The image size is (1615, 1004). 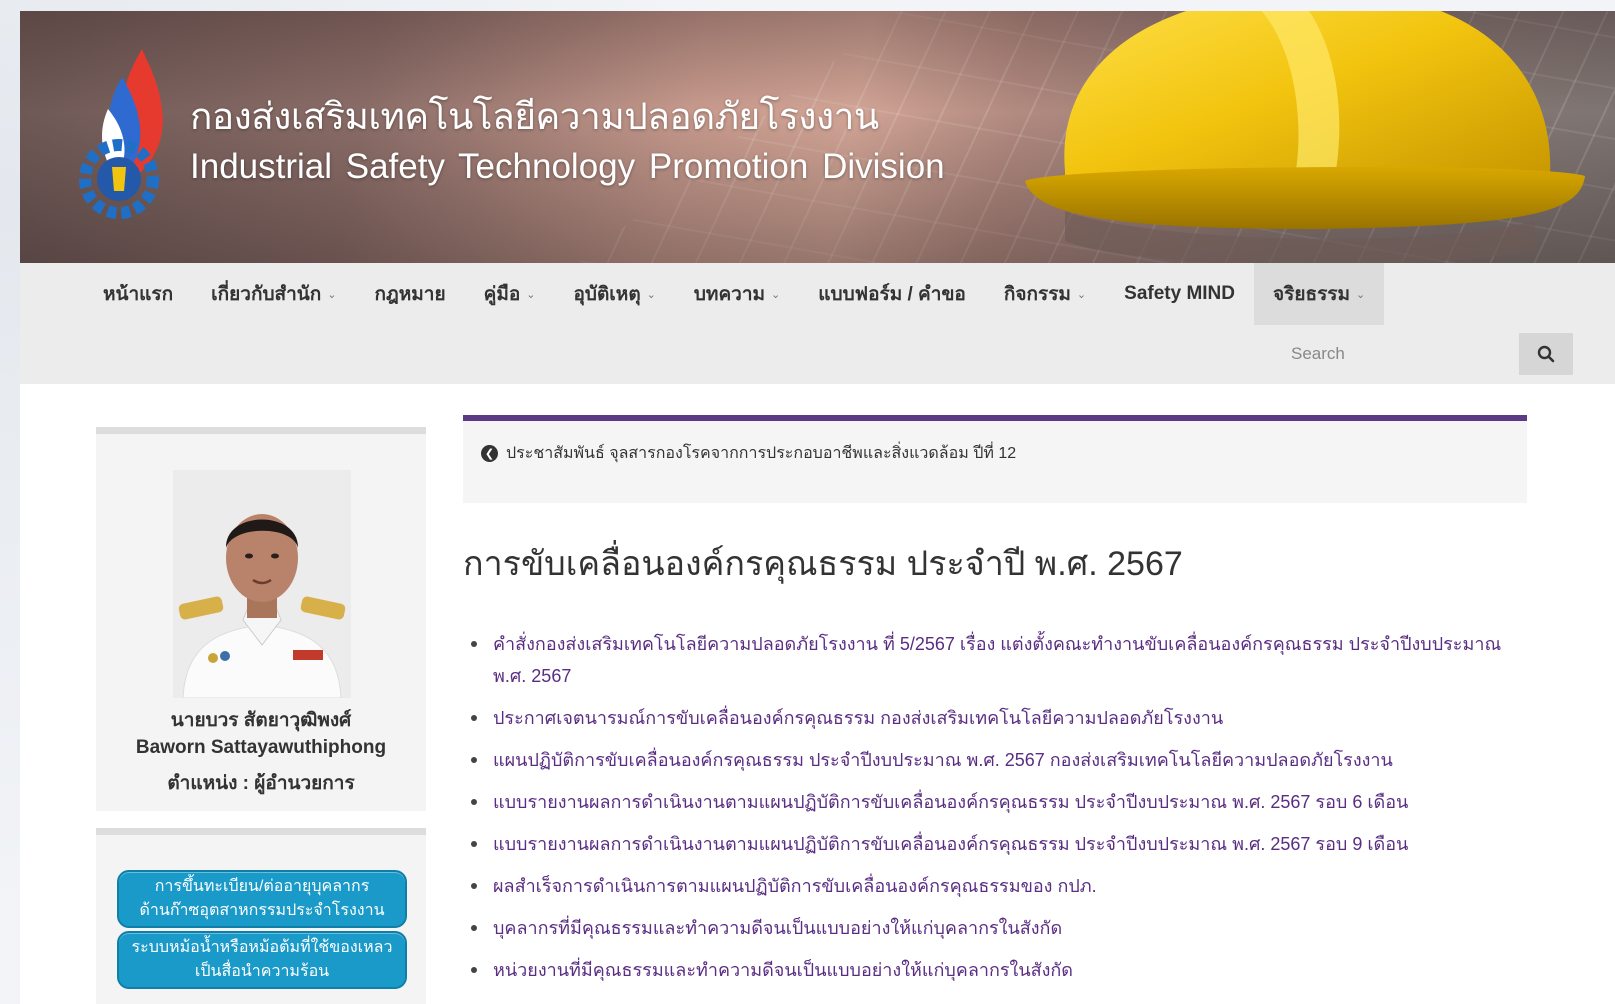 I want to click on search-button, so click(x=1546, y=354).